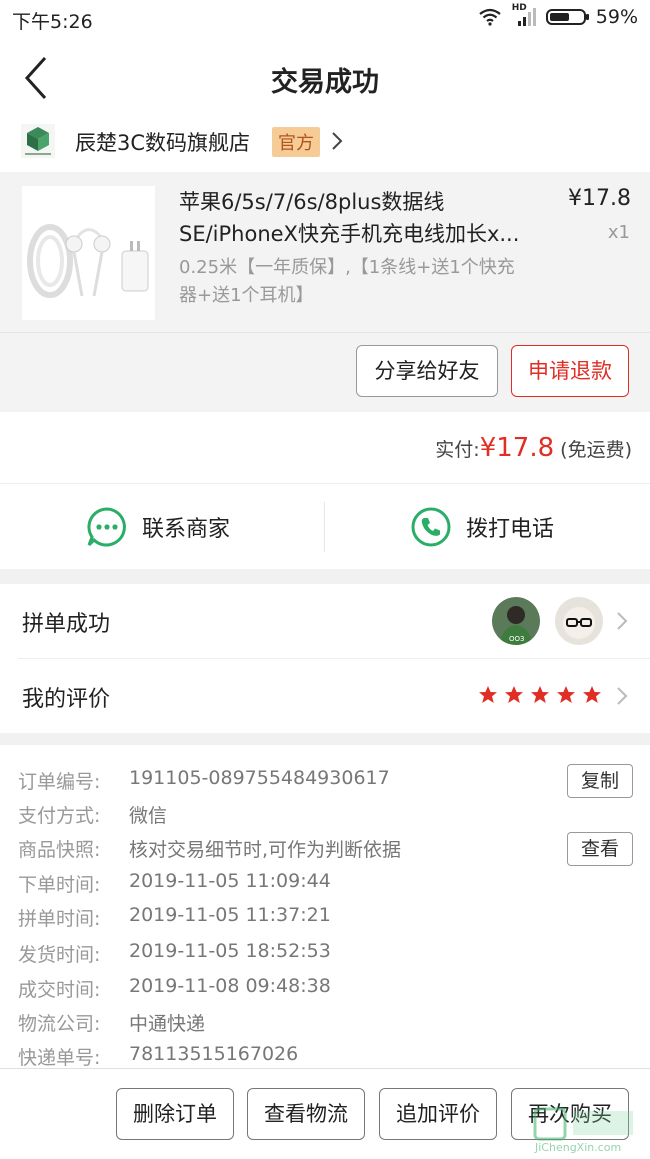 The width and height of the screenshot is (650, 1159). Describe the element at coordinates (457, 450) in the screenshot. I see `paid-label: 实付:` at that location.